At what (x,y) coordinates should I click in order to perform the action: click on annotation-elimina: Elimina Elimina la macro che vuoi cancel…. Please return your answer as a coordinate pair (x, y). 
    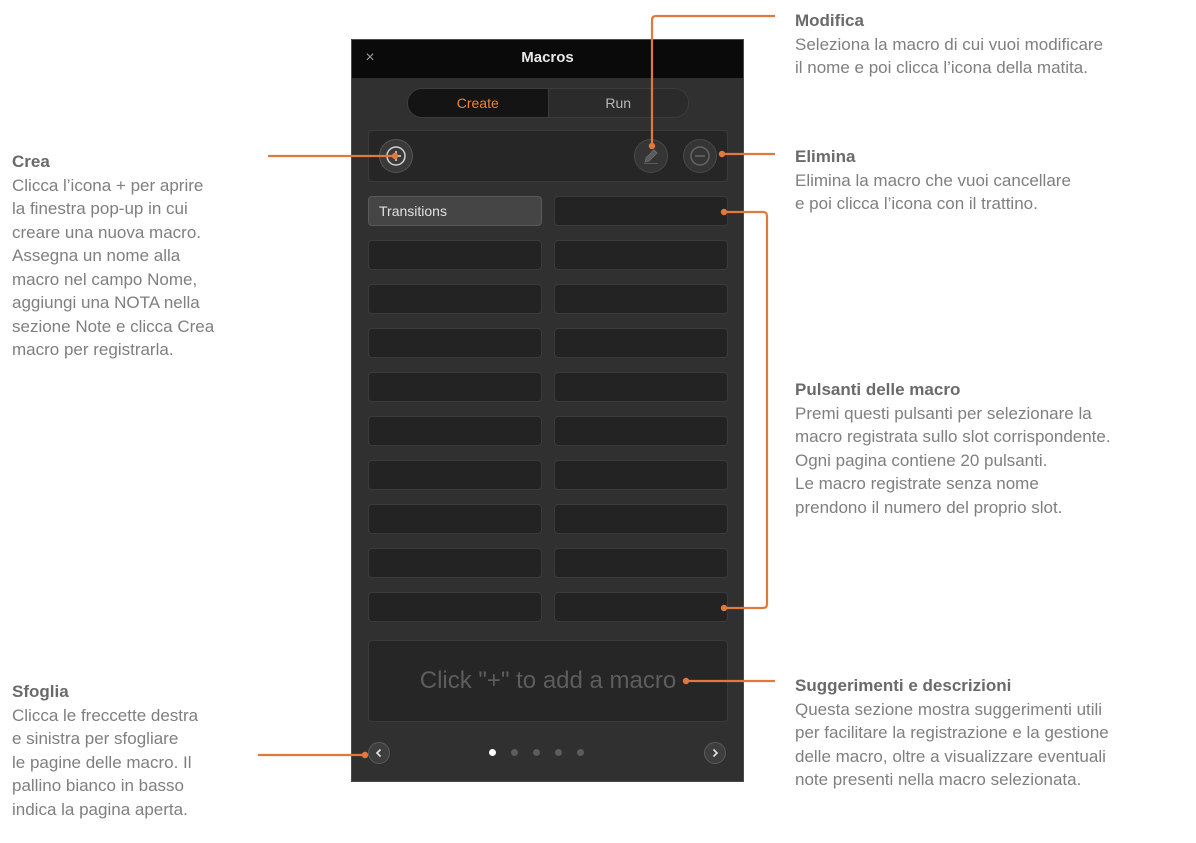
    Looking at the image, I should click on (992, 180).